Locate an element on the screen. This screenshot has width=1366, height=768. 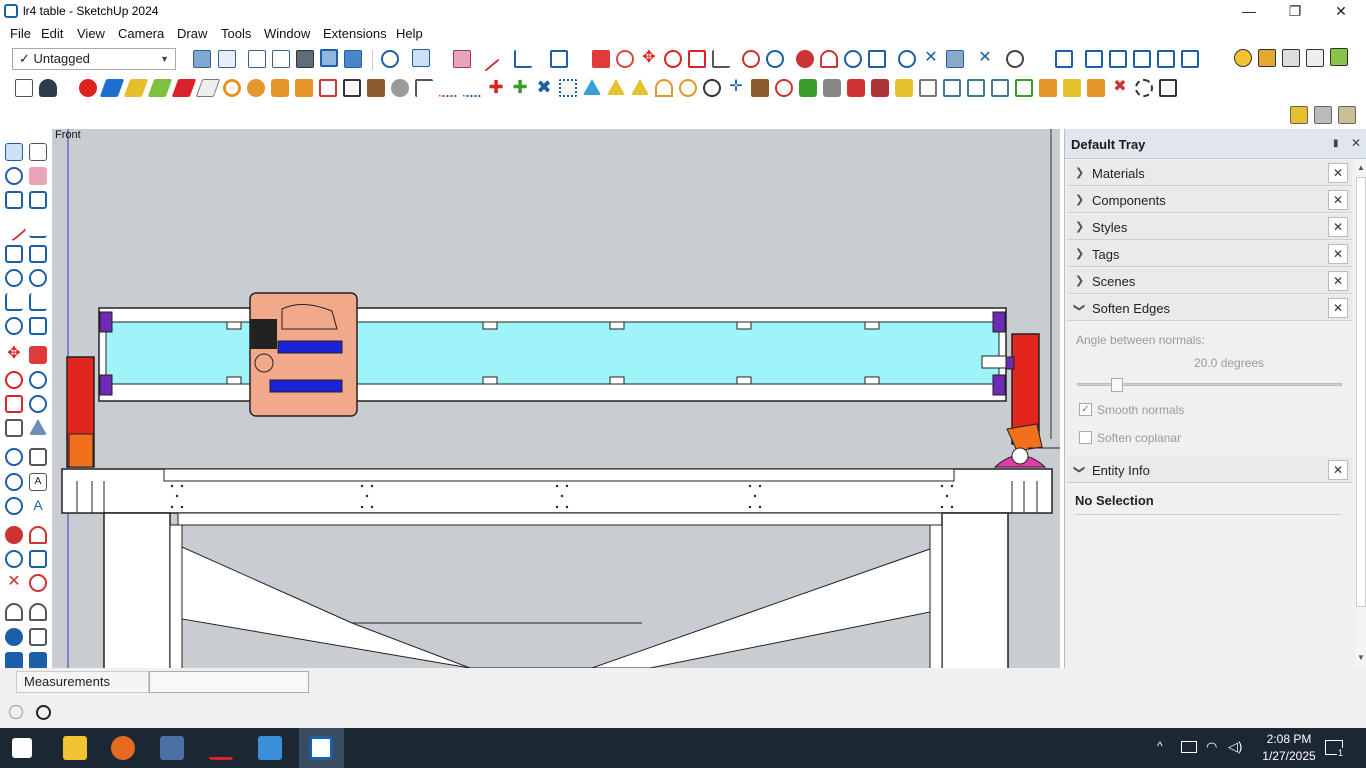
start-windows-icon is located at coordinates (22, 748).